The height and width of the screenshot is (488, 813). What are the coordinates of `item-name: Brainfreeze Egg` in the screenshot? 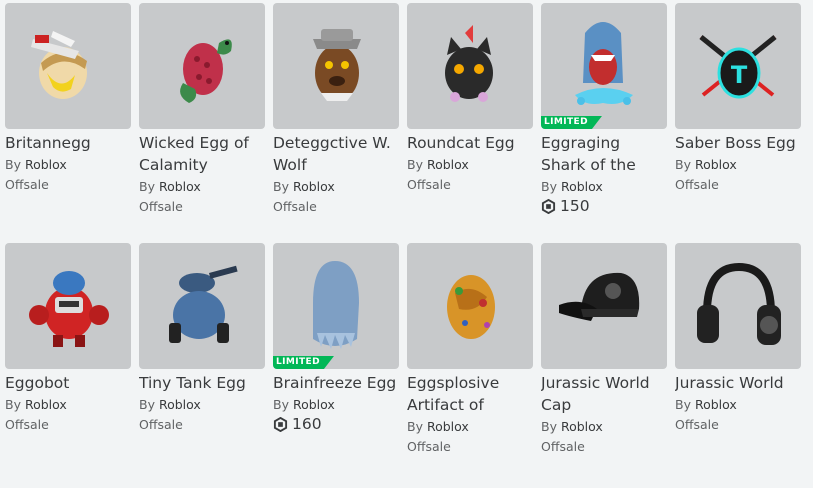 It's located at (336, 383).